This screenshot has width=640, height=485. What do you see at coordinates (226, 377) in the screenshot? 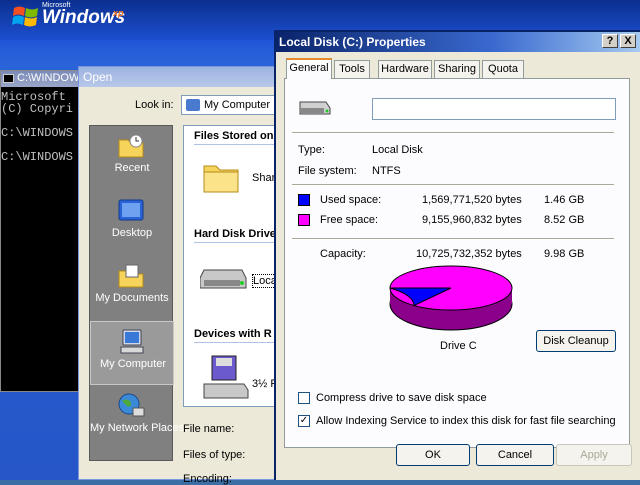
I see `floppy-drive-icon` at bounding box center [226, 377].